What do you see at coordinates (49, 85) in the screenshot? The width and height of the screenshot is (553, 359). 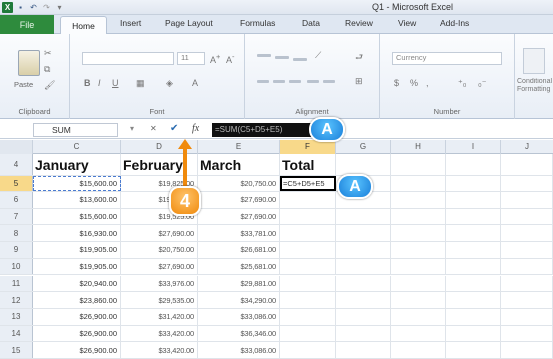 I see `format-painter-icon: 🖌` at bounding box center [49, 85].